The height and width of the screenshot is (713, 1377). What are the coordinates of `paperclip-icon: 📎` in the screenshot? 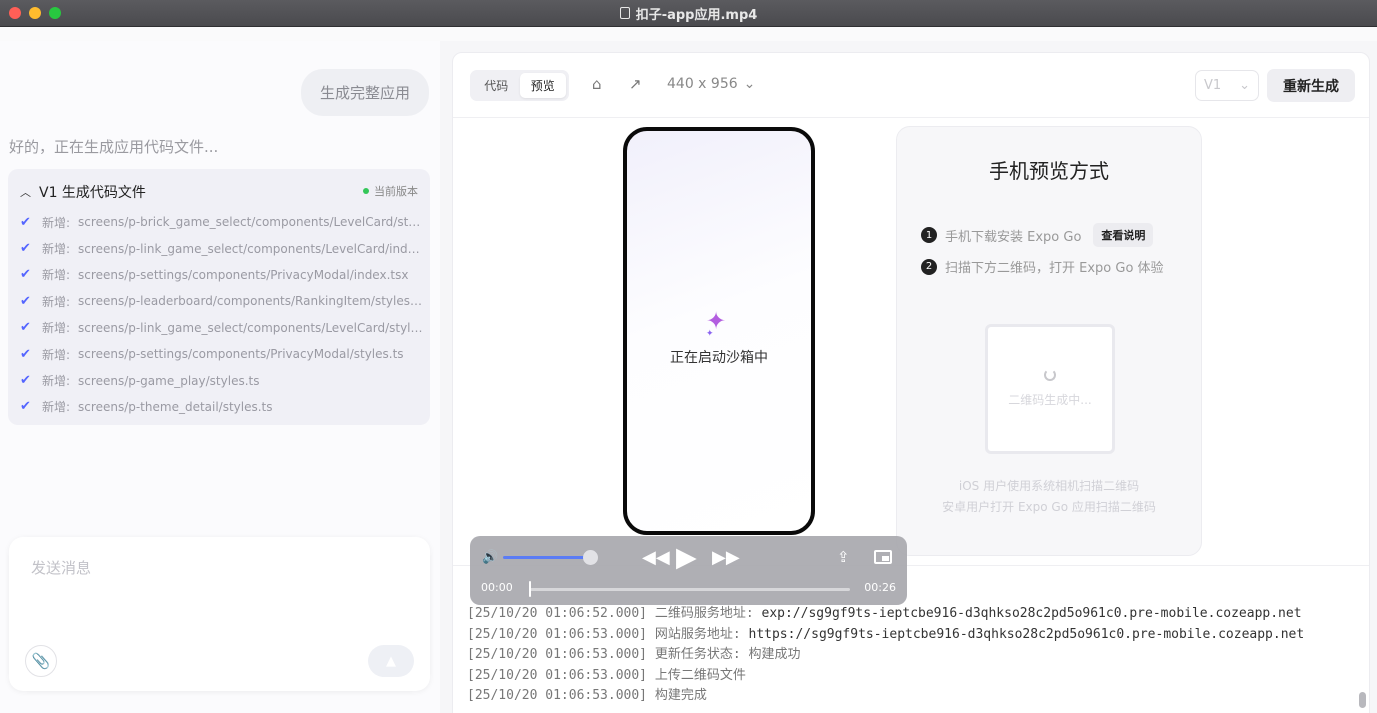 It's located at (41, 661).